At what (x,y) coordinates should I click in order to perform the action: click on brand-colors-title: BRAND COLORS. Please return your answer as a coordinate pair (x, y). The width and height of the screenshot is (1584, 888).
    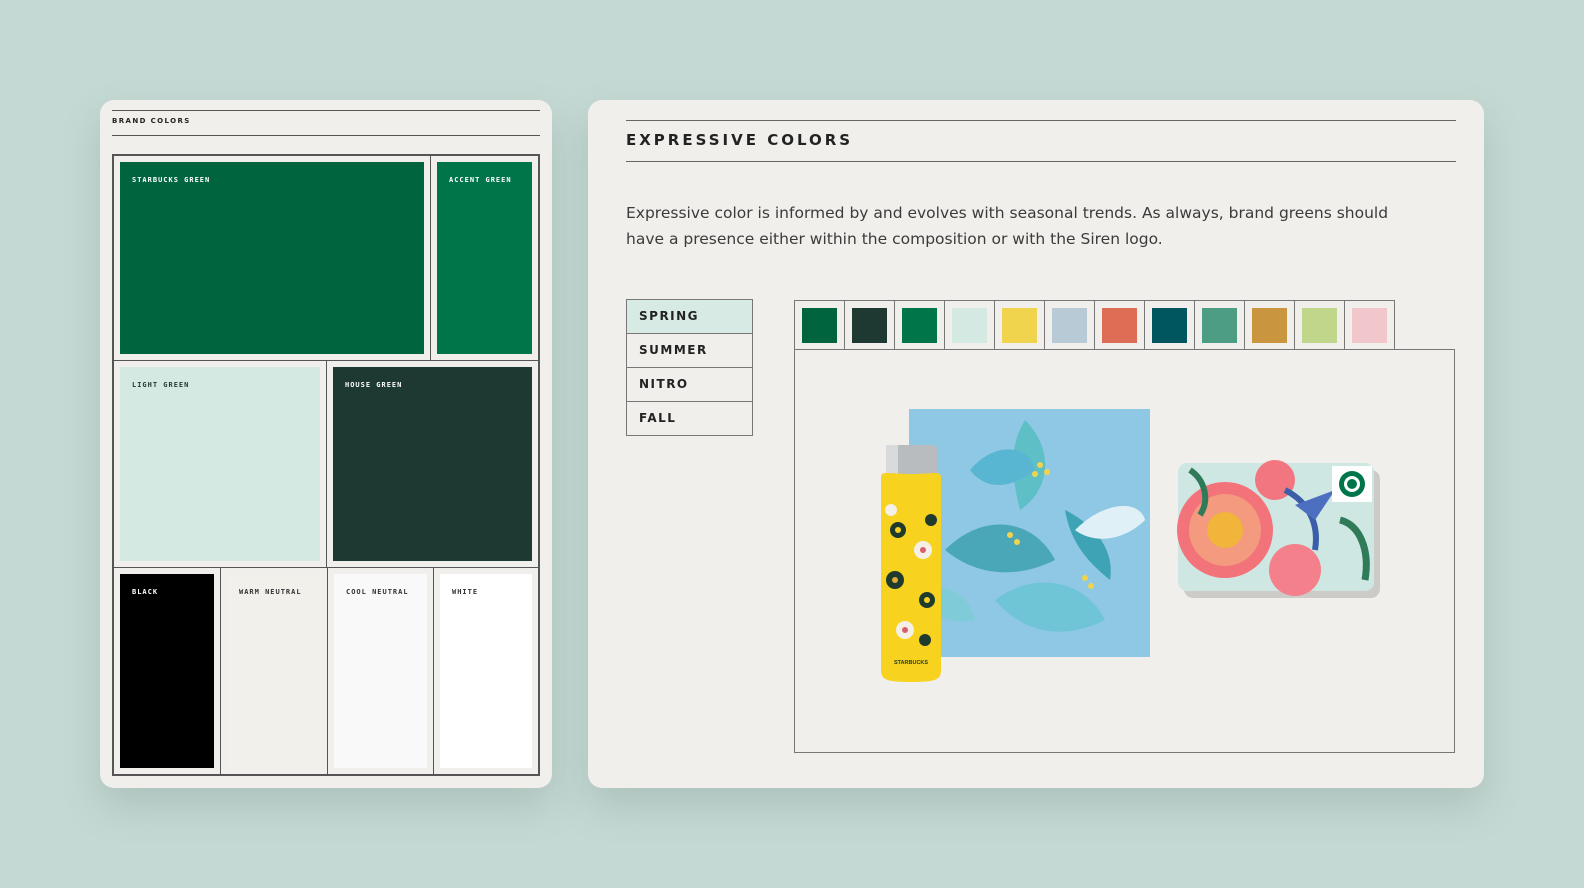
    Looking at the image, I should click on (326, 123).